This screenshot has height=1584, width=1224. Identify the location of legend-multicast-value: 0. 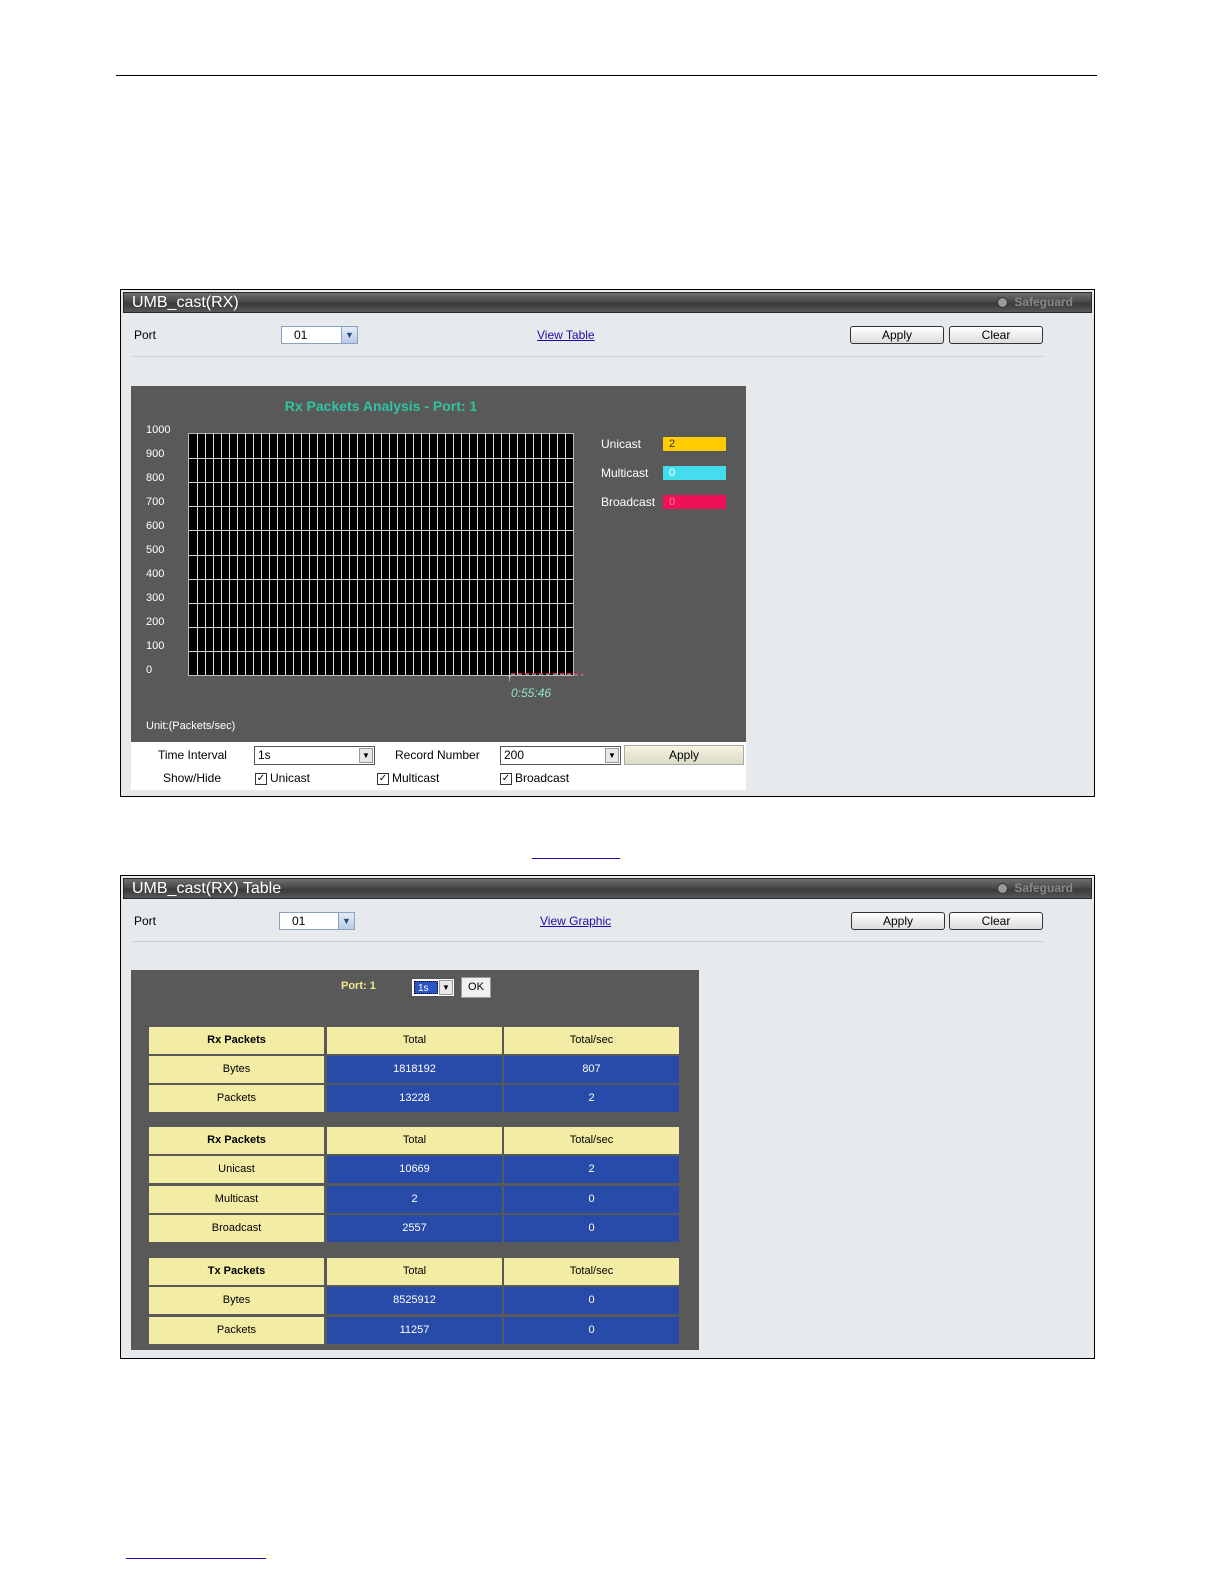
(694, 473).